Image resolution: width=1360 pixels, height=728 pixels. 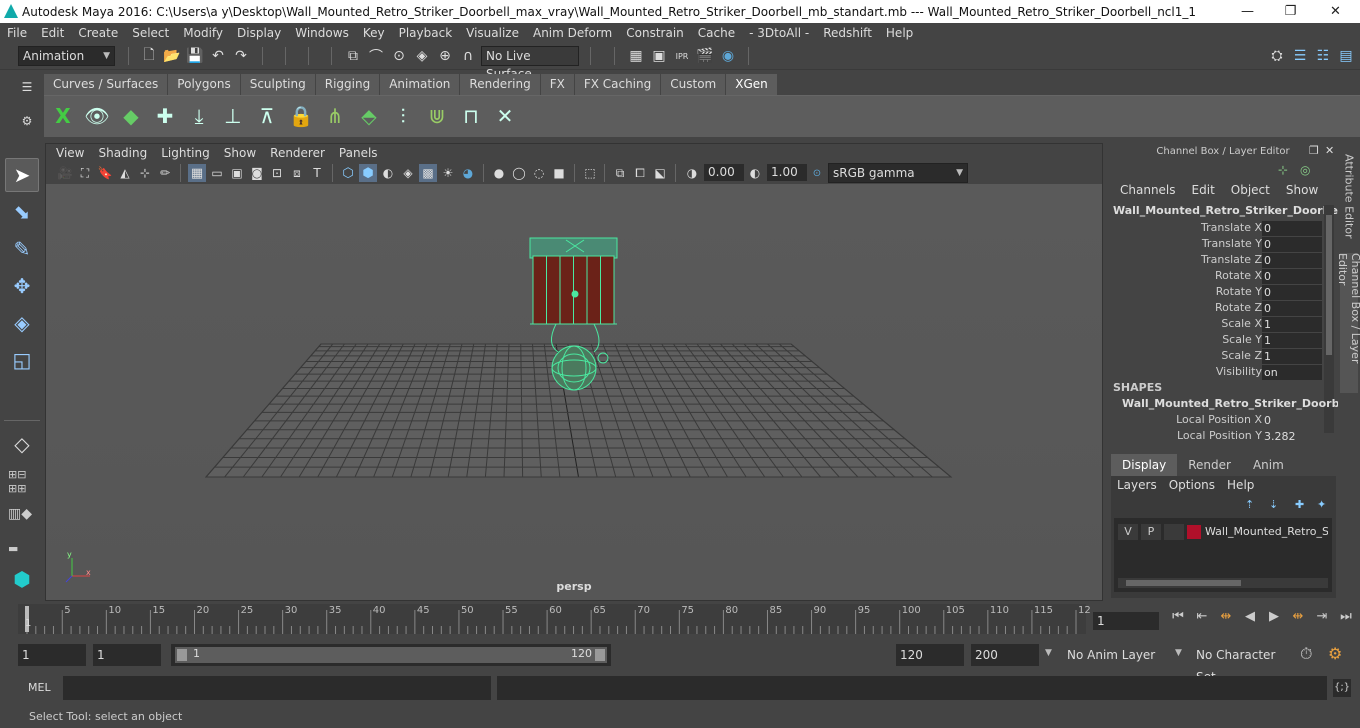 I want to click on step-forward-frame-icon: ⇥, so click(x=1322, y=616).